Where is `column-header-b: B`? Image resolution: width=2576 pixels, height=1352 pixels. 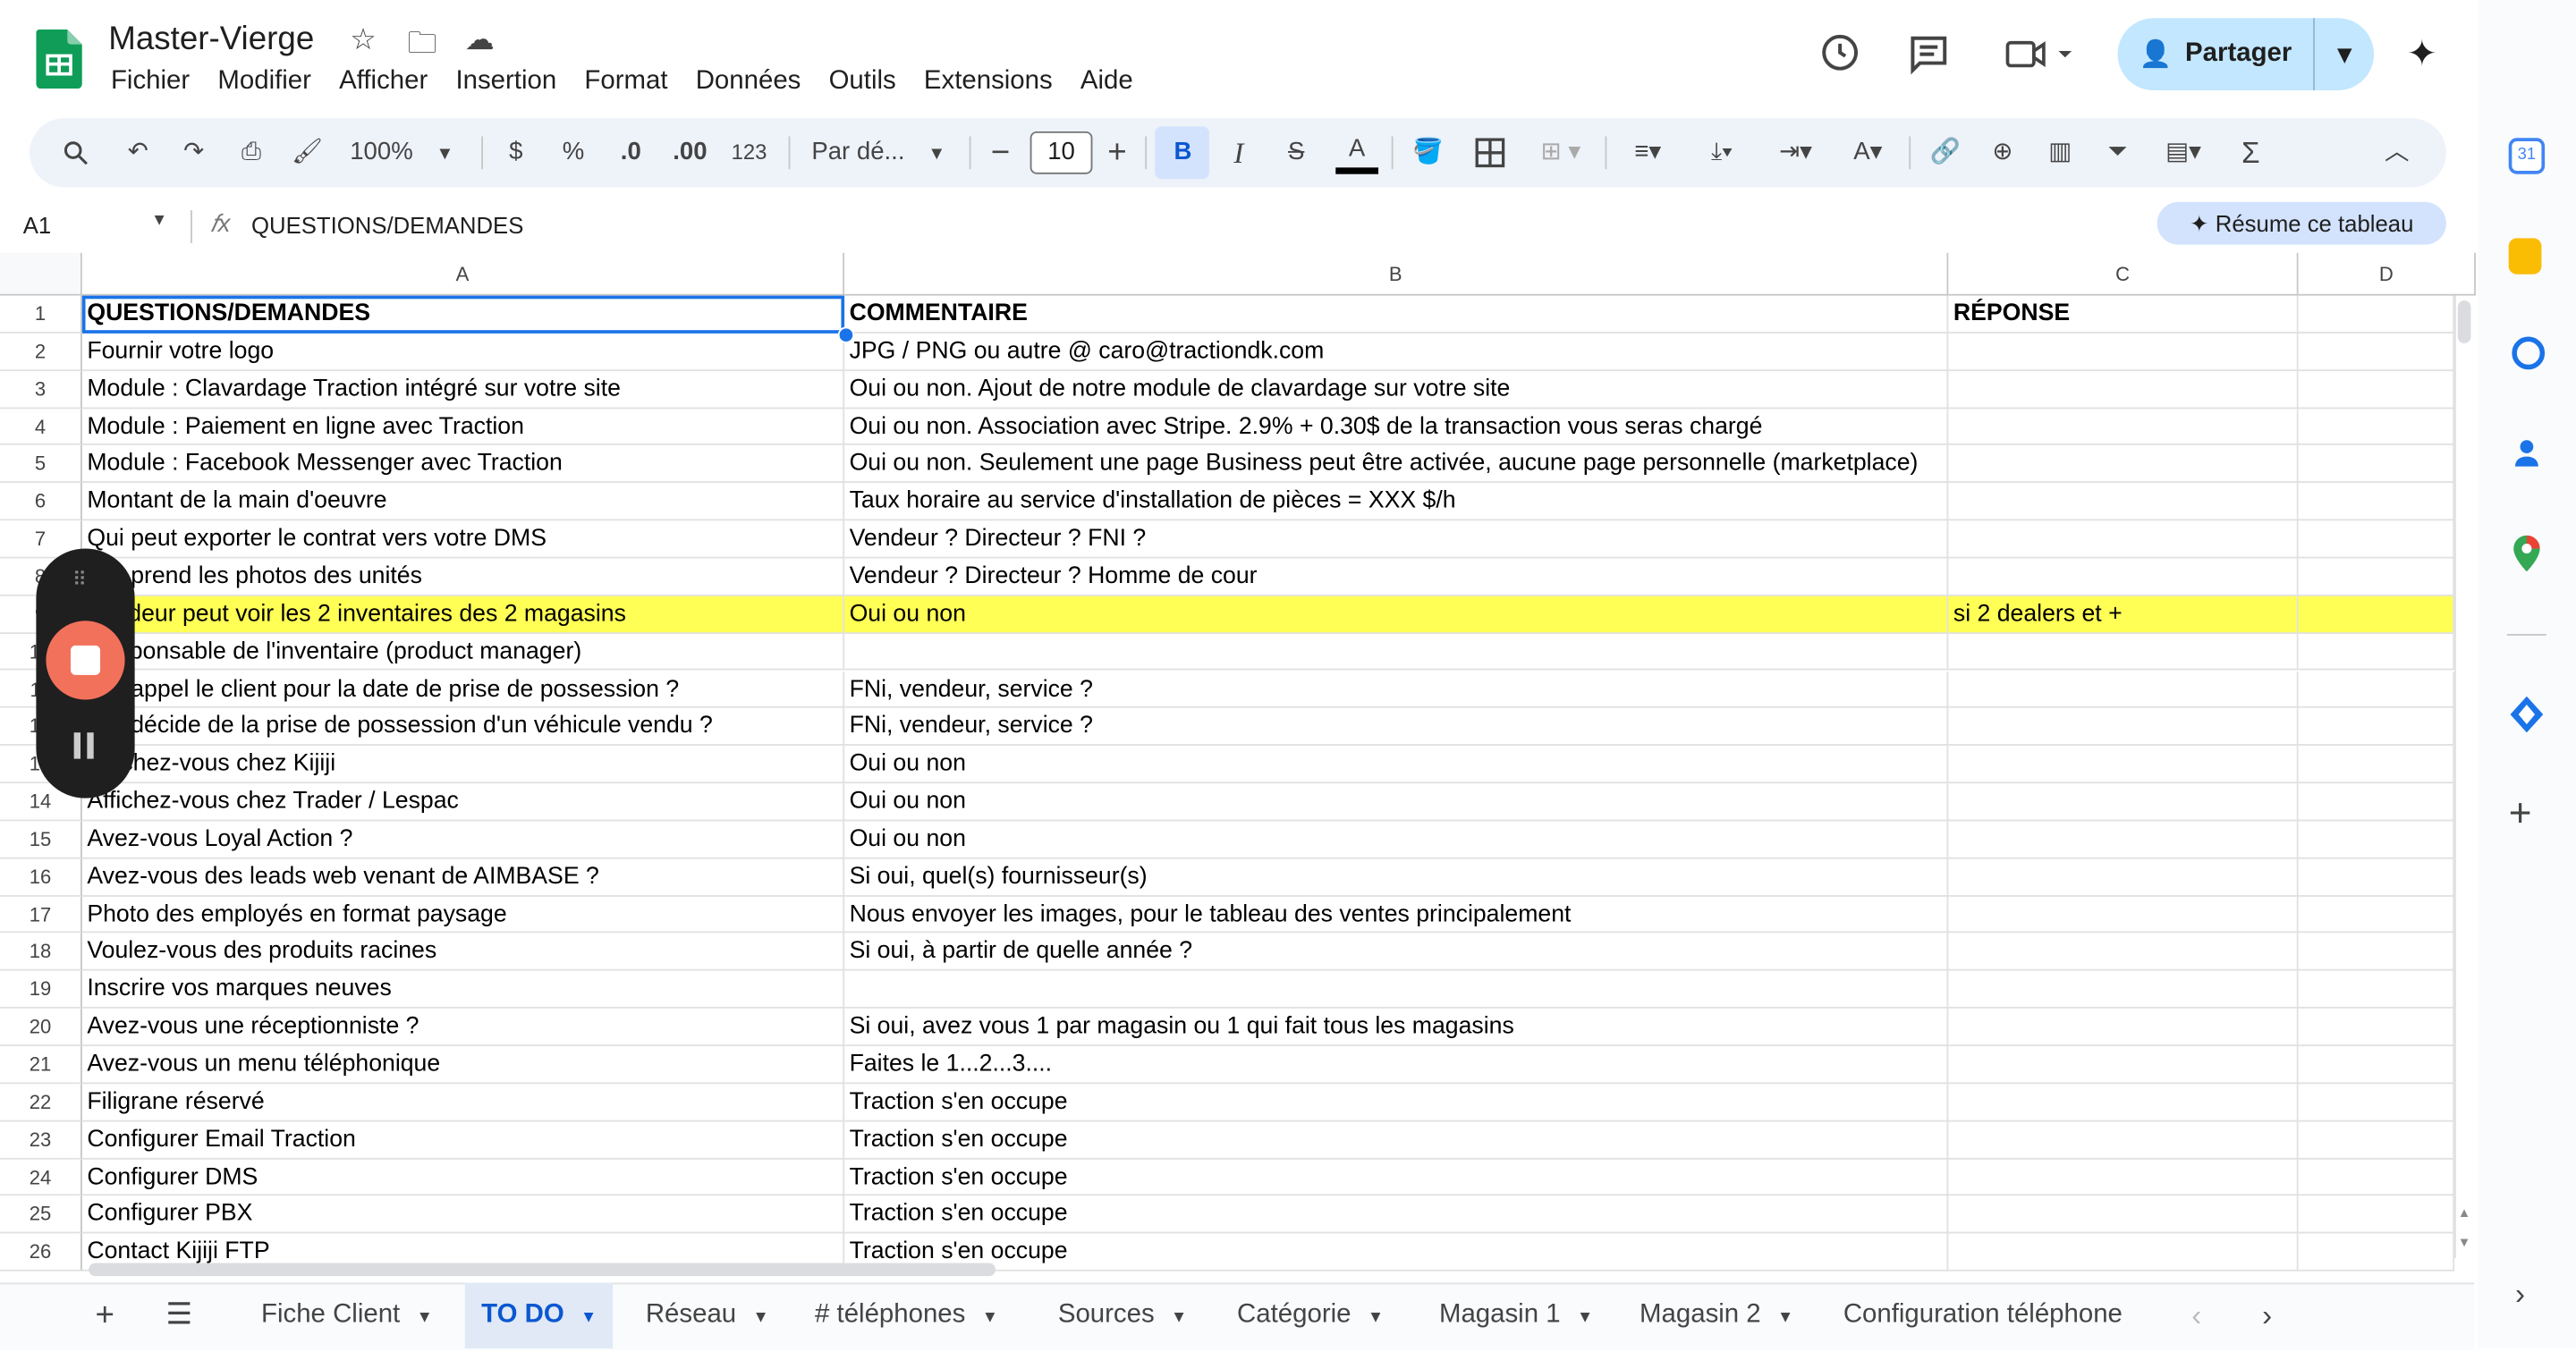
column-header-b: B is located at coordinates (1396, 274).